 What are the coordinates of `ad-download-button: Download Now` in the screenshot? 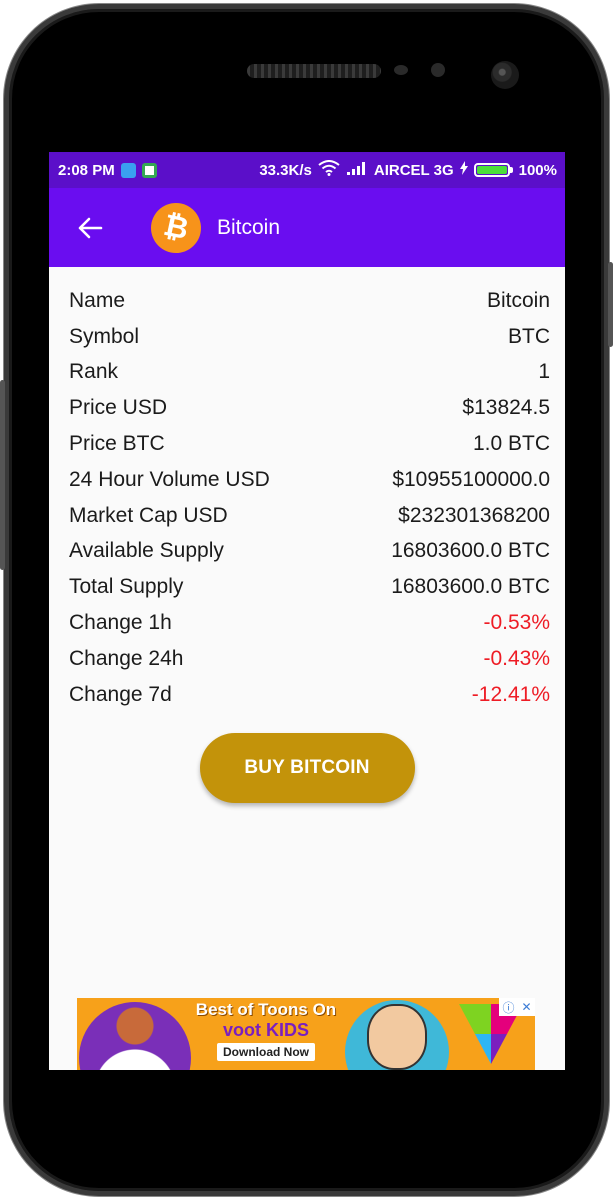 It's located at (266, 1052).